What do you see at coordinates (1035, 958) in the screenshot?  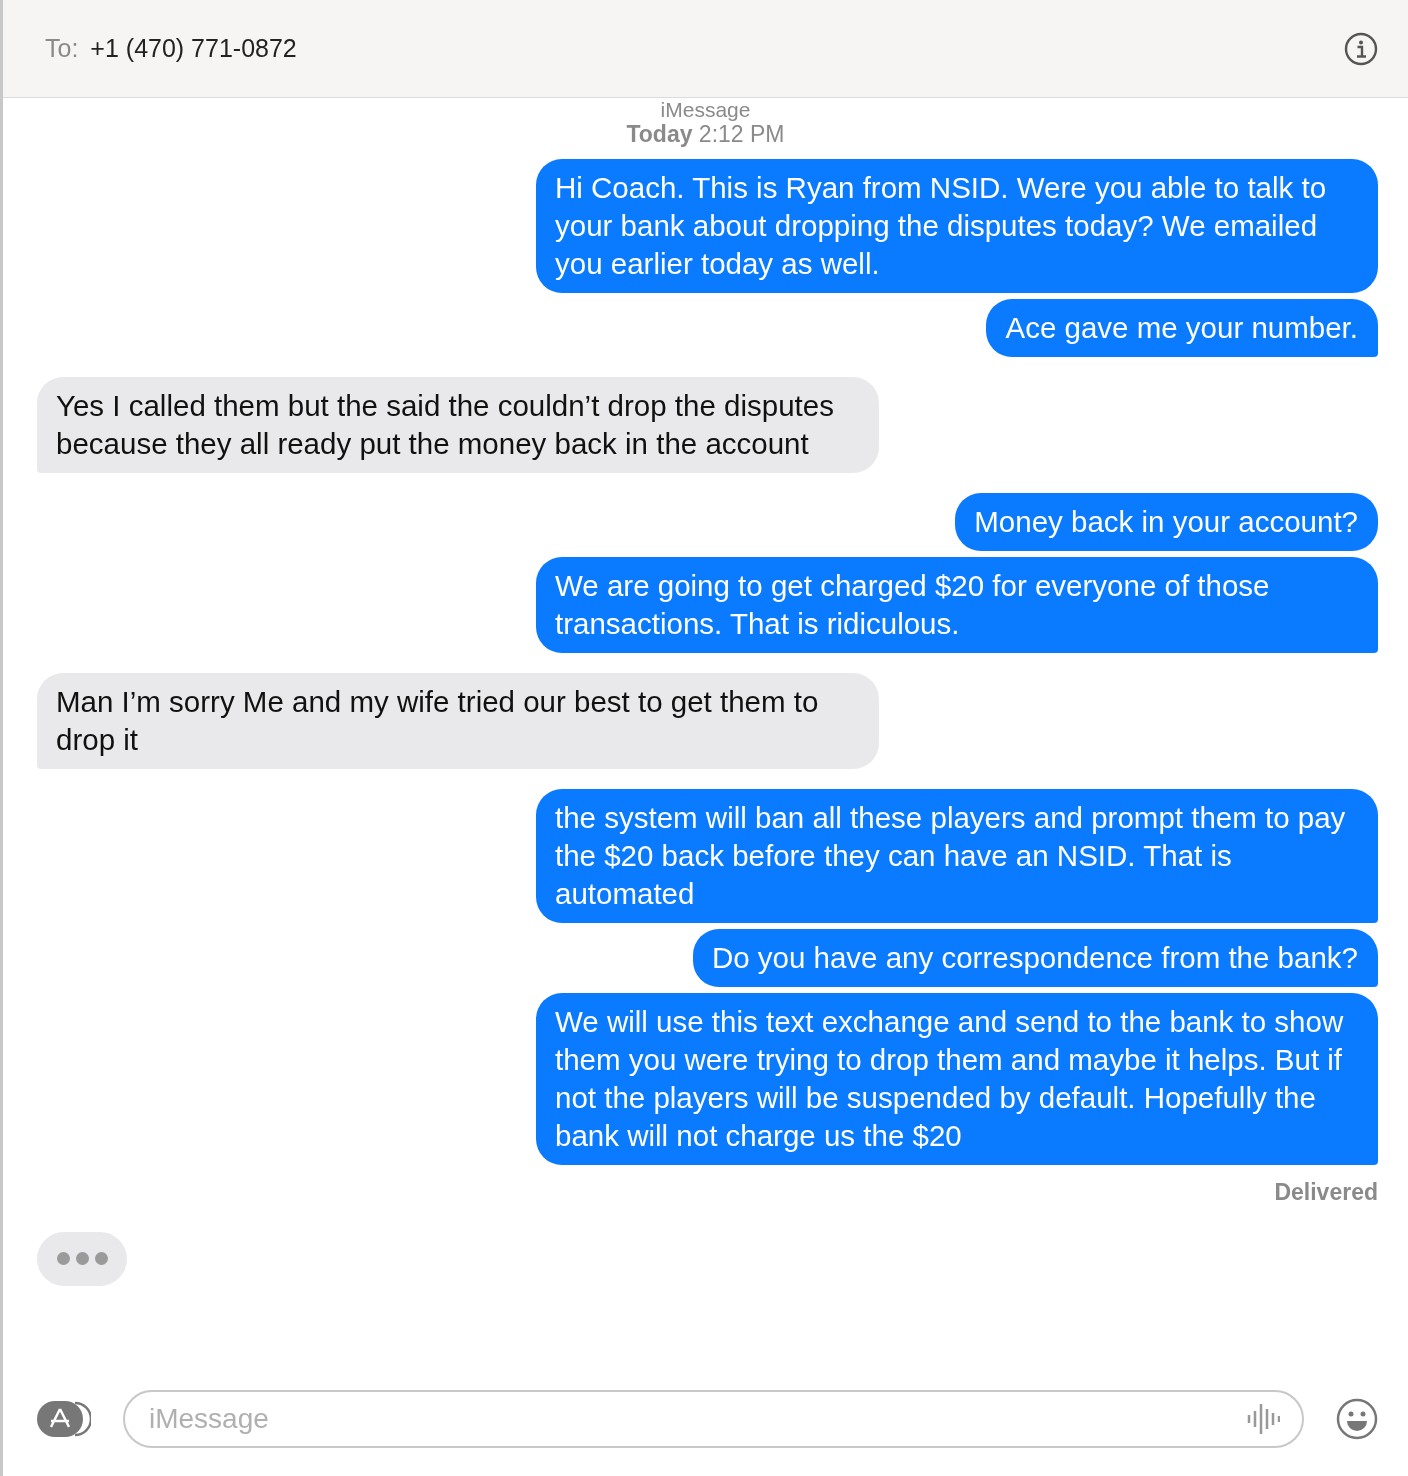 I see `sent-message-bubble: Do you have any correspondence from the bank?` at bounding box center [1035, 958].